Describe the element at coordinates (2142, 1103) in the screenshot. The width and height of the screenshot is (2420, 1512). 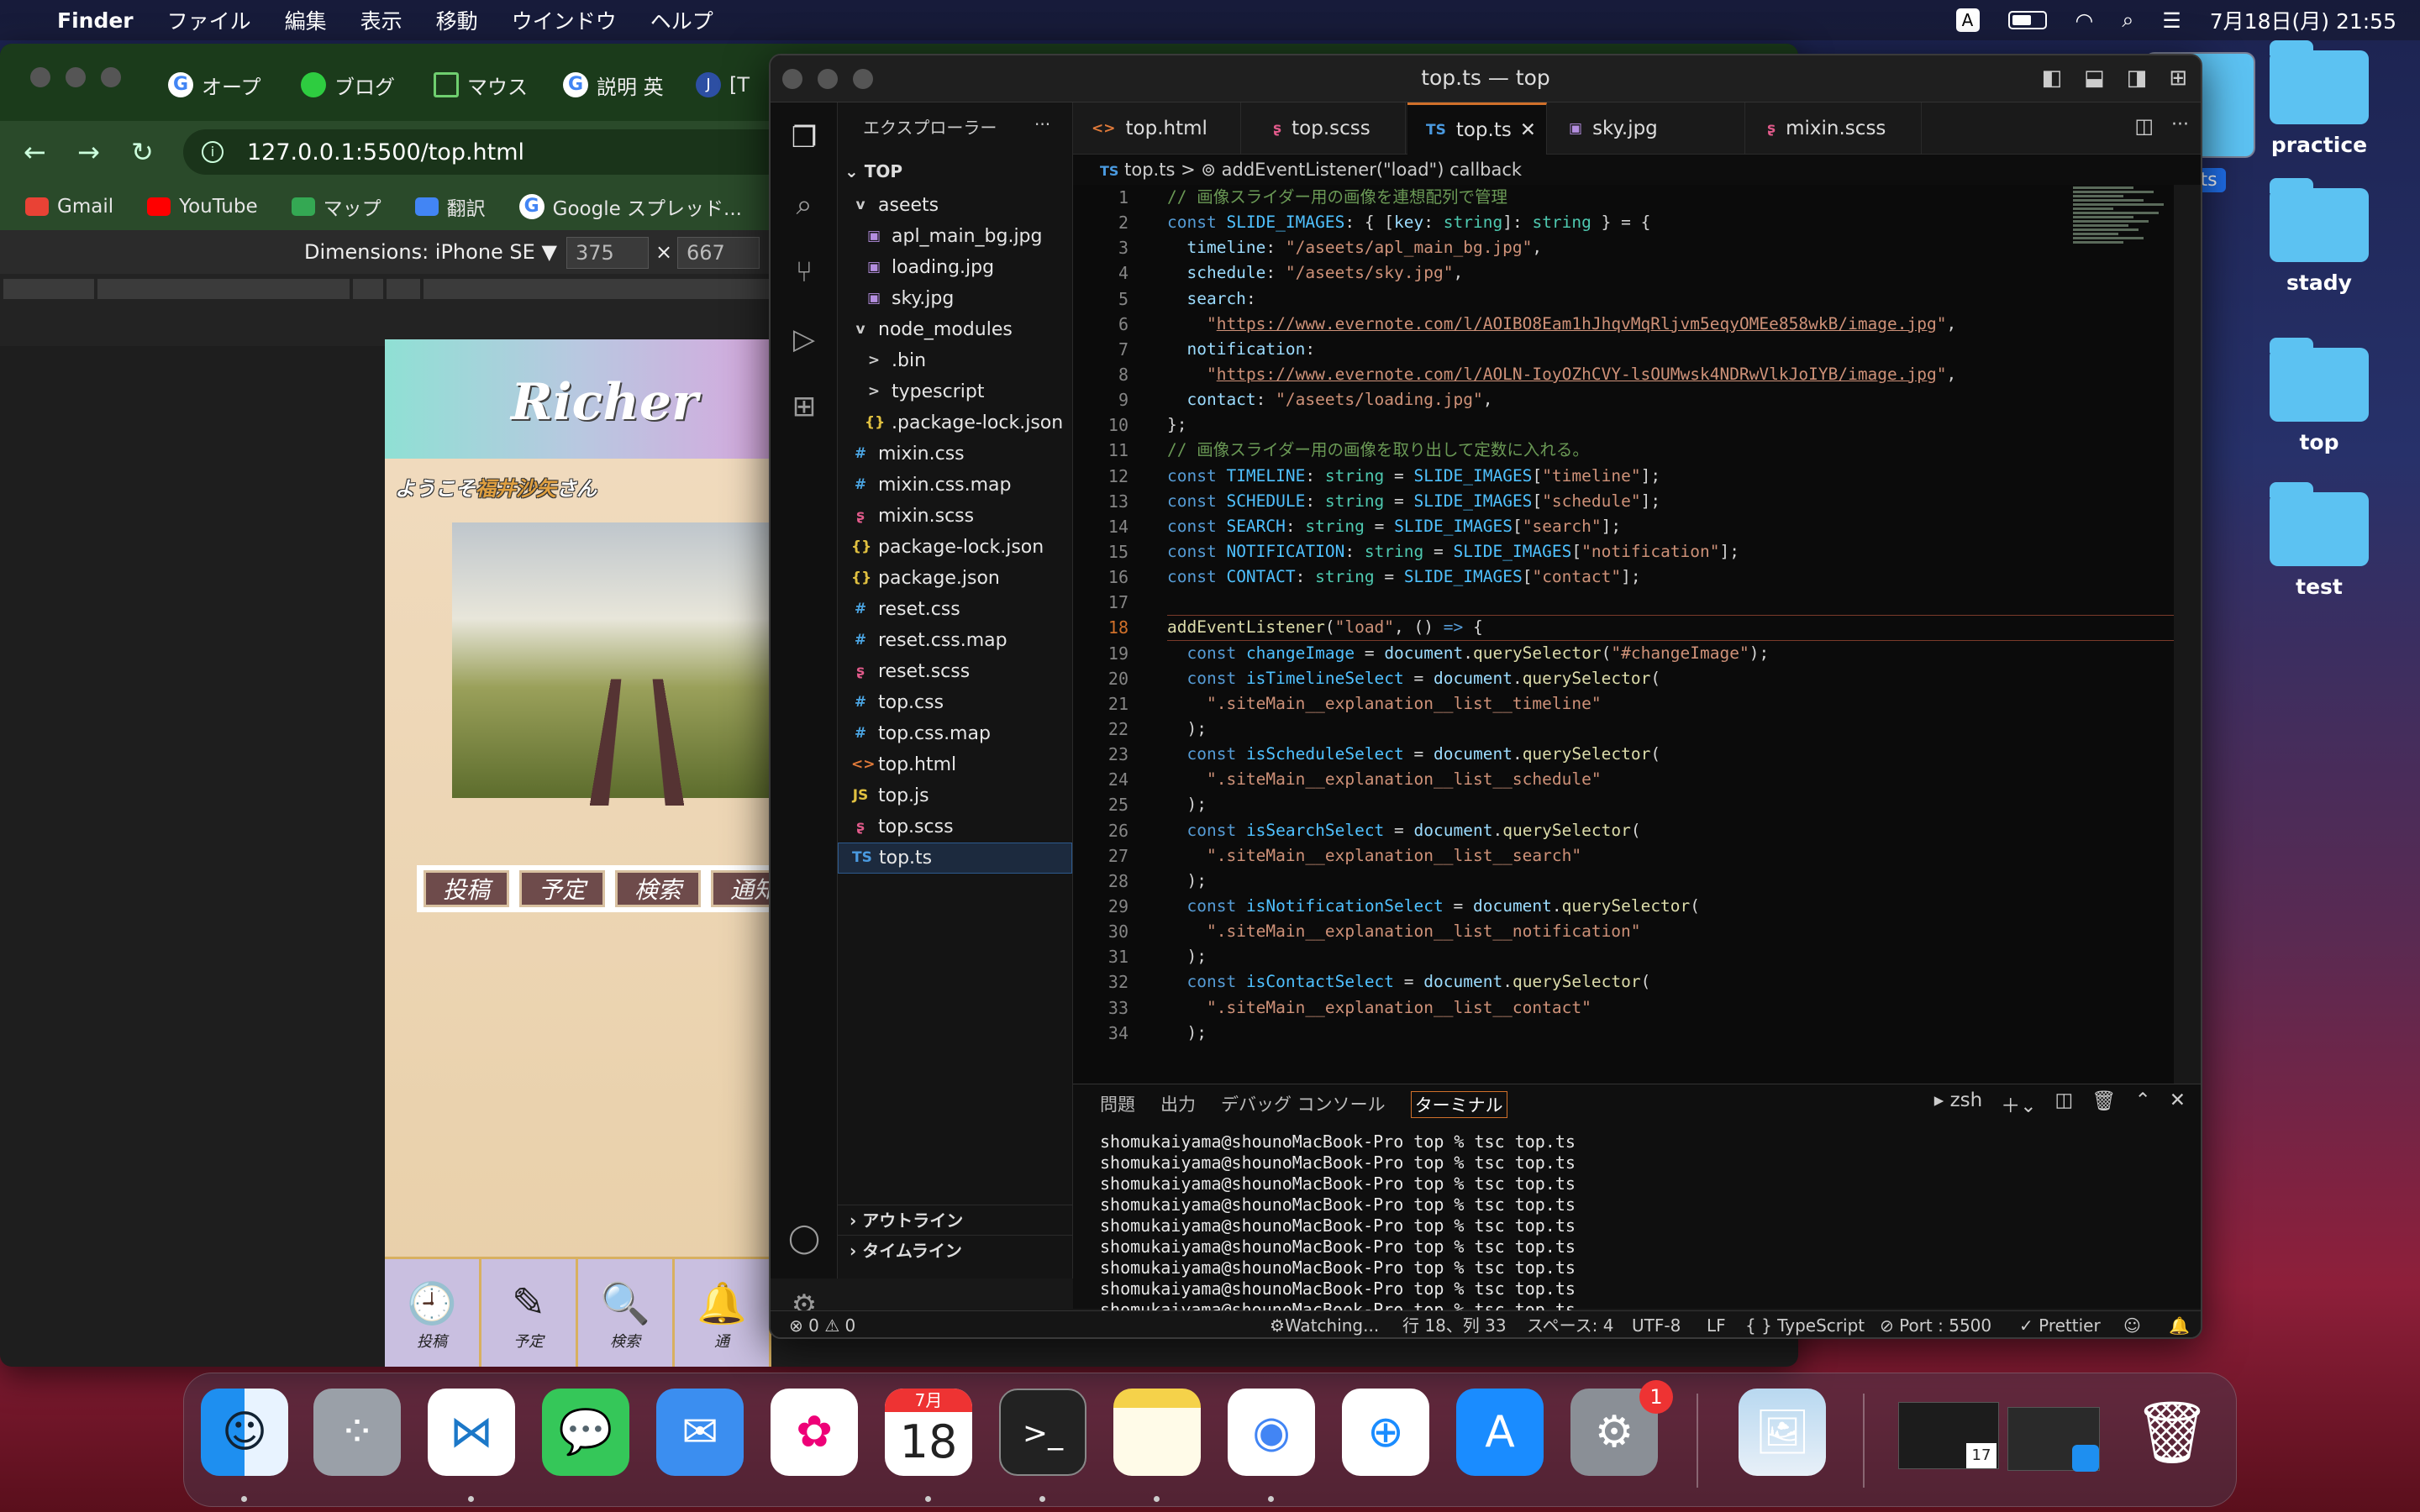
I see `maximize-panel-icon: ⌃` at that location.